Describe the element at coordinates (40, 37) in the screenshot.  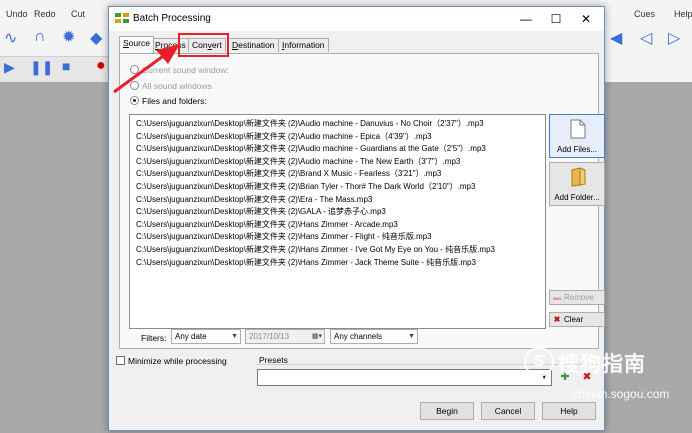
I see `loop-icon: ∩` at that location.